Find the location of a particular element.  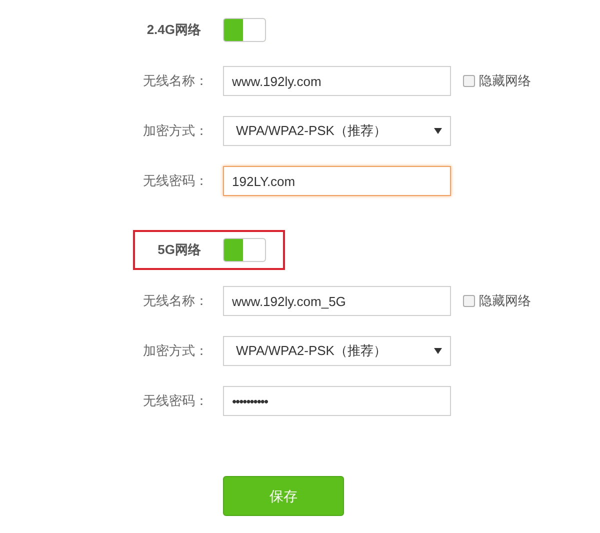

text-field: www.192ly.com_5G is located at coordinates (337, 301).